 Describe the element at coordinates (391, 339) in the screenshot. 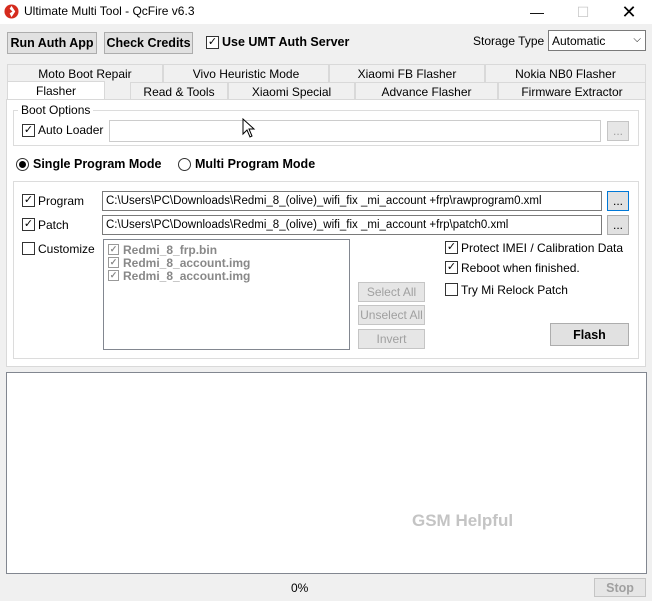

I see `invert-button: Invert` at that location.